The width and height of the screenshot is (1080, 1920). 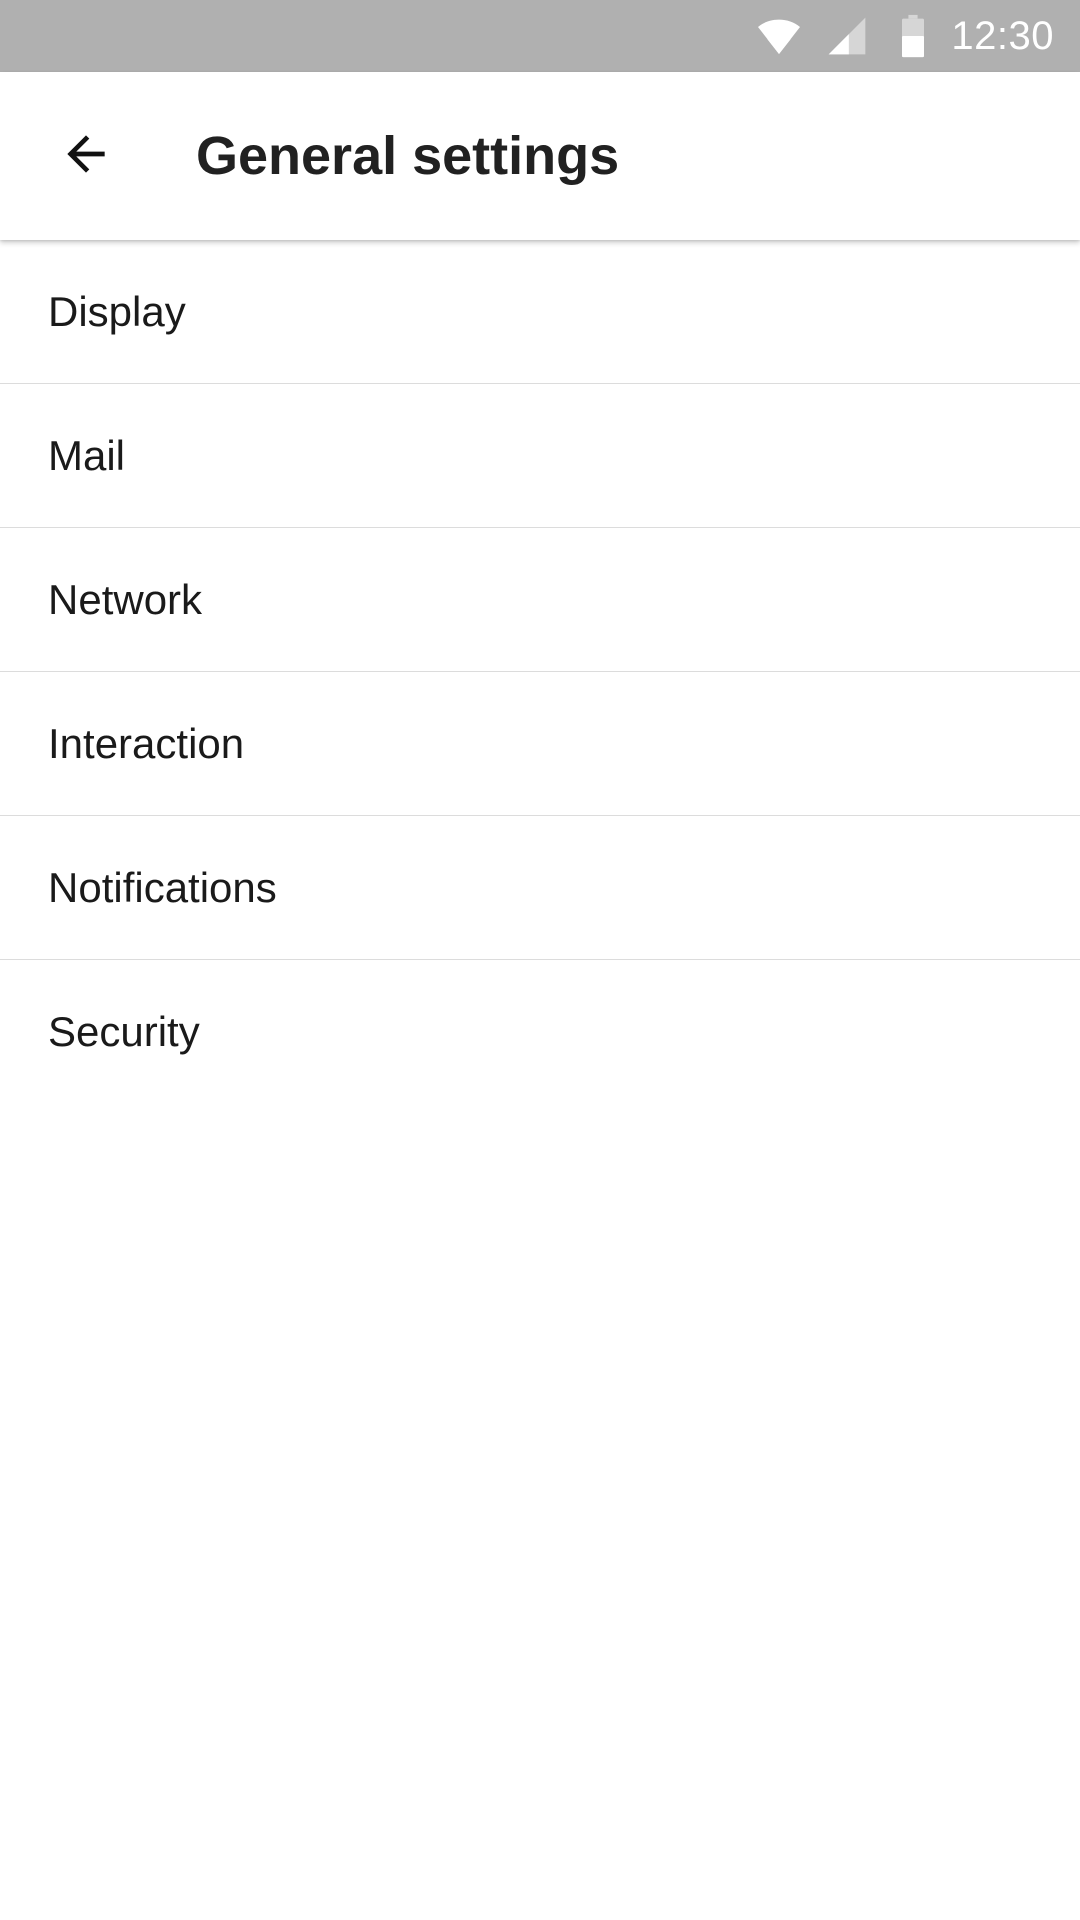 I want to click on settings-item-notifications: Notifications, so click(x=540, y=888).